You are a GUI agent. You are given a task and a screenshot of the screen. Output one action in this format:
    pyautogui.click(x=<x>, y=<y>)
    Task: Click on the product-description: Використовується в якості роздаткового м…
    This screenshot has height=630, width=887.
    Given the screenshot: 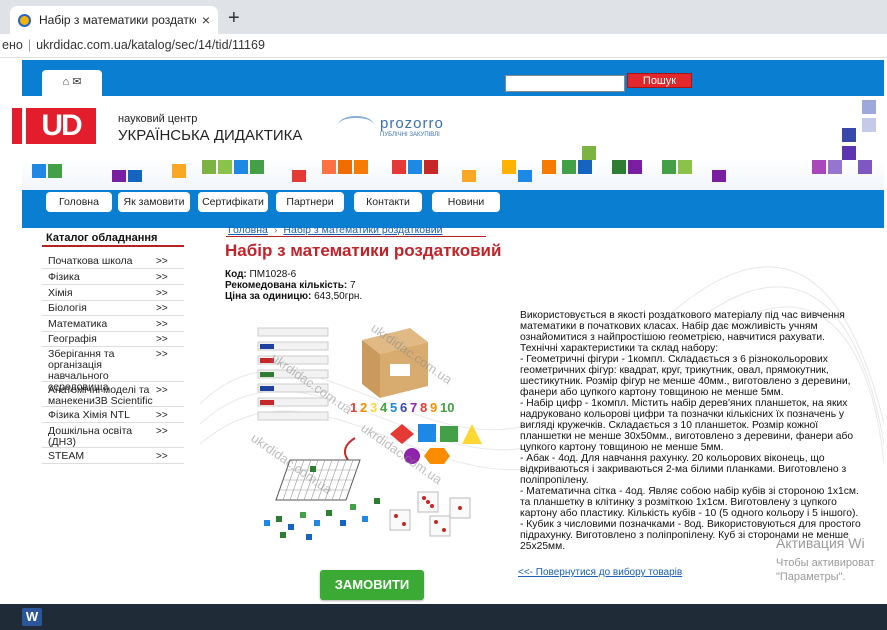 What is the action you would take?
    pyautogui.click(x=692, y=431)
    